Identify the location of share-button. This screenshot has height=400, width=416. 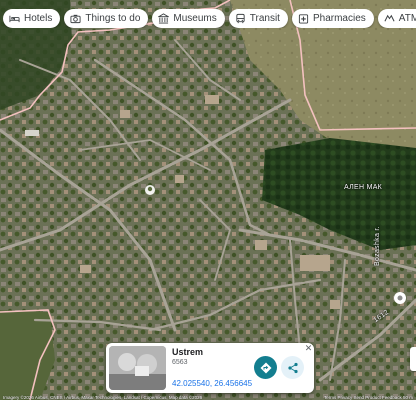
(292, 367).